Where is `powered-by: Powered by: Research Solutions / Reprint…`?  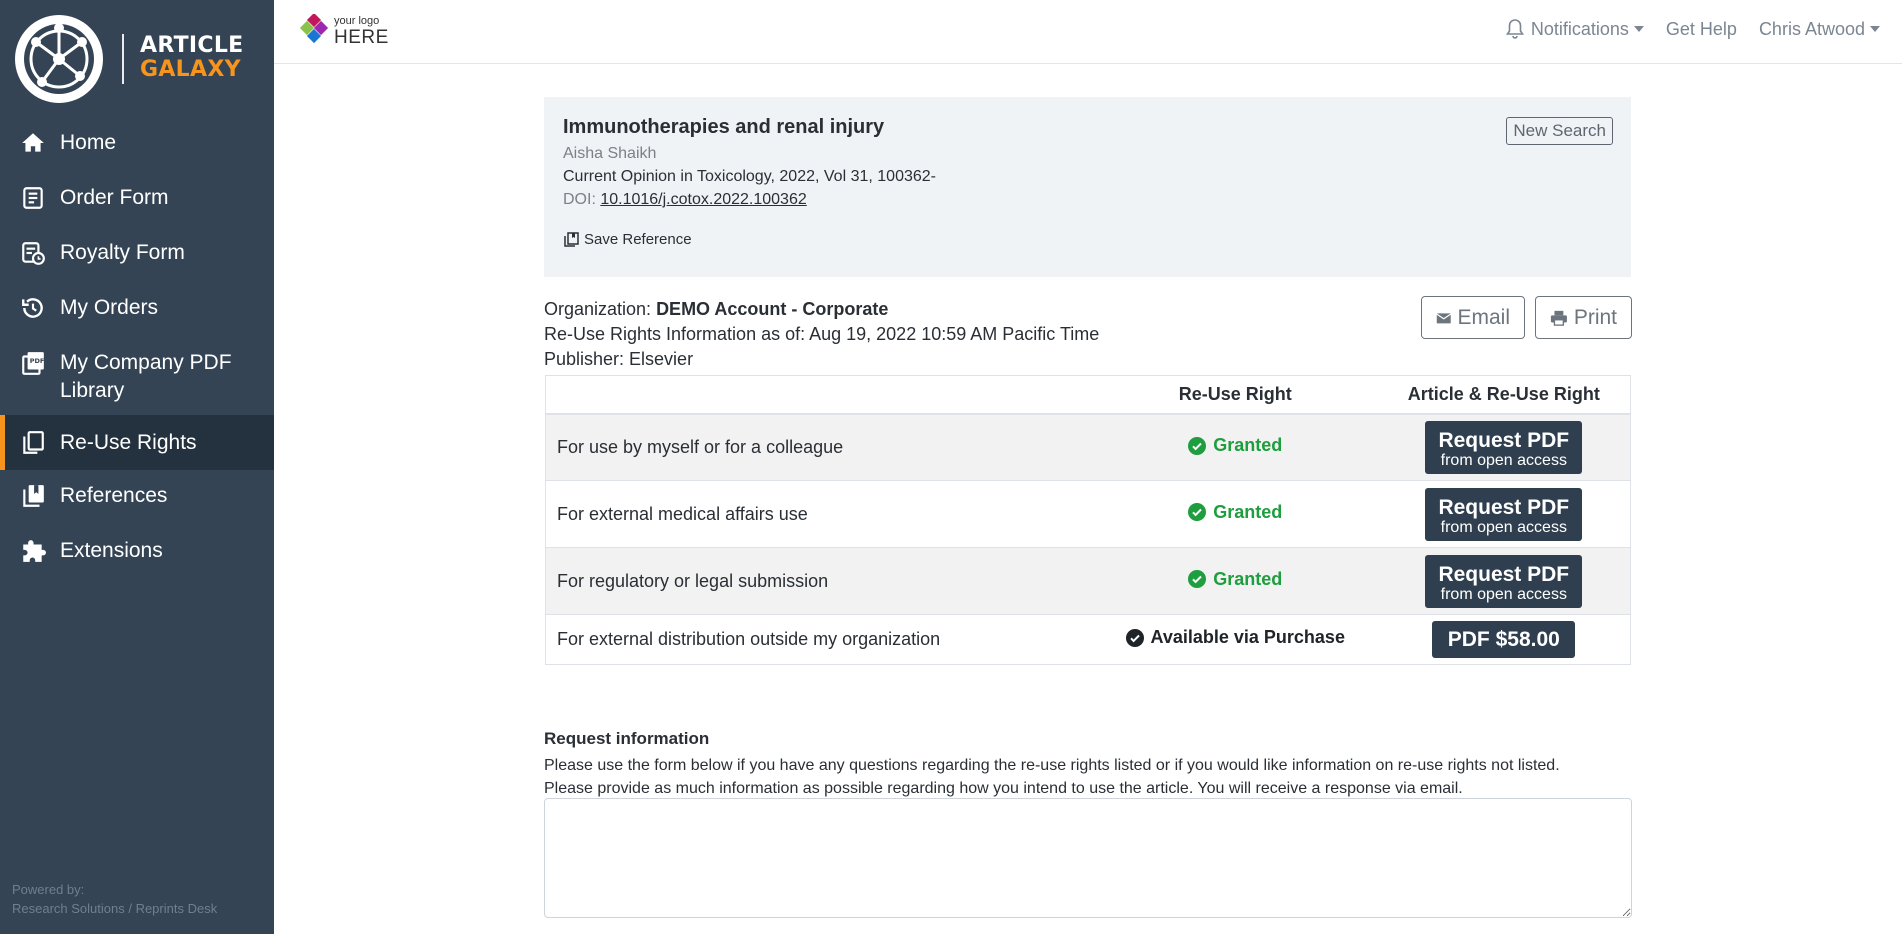
powered-by: Powered by: Research Solutions / Reprint… is located at coordinates (114, 899).